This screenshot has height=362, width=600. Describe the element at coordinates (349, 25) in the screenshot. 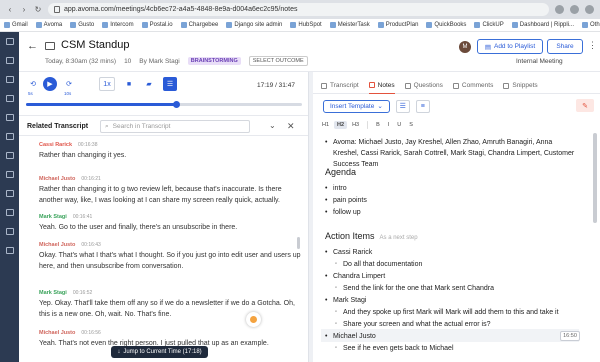

I see `bookmark-item: MeisterTask` at that location.